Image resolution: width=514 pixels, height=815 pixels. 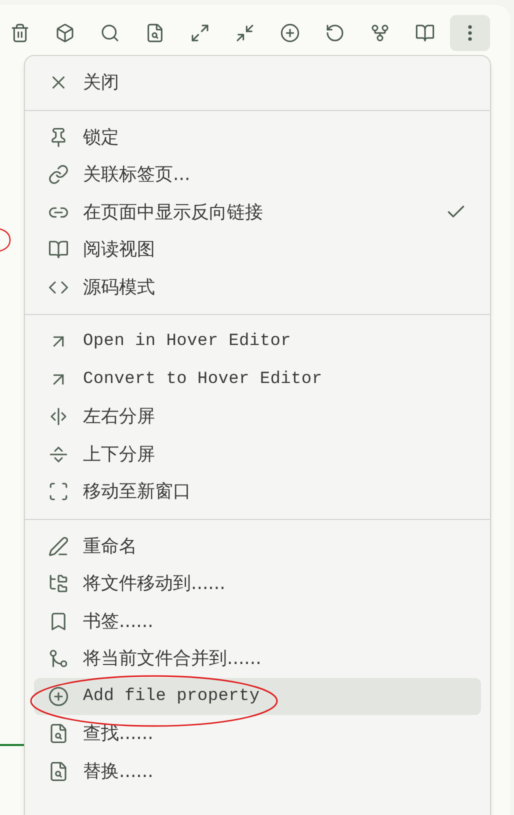 What do you see at coordinates (101, 138) in the screenshot?
I see `menu-item-label: 锁定` at bounding box center [101, 138].